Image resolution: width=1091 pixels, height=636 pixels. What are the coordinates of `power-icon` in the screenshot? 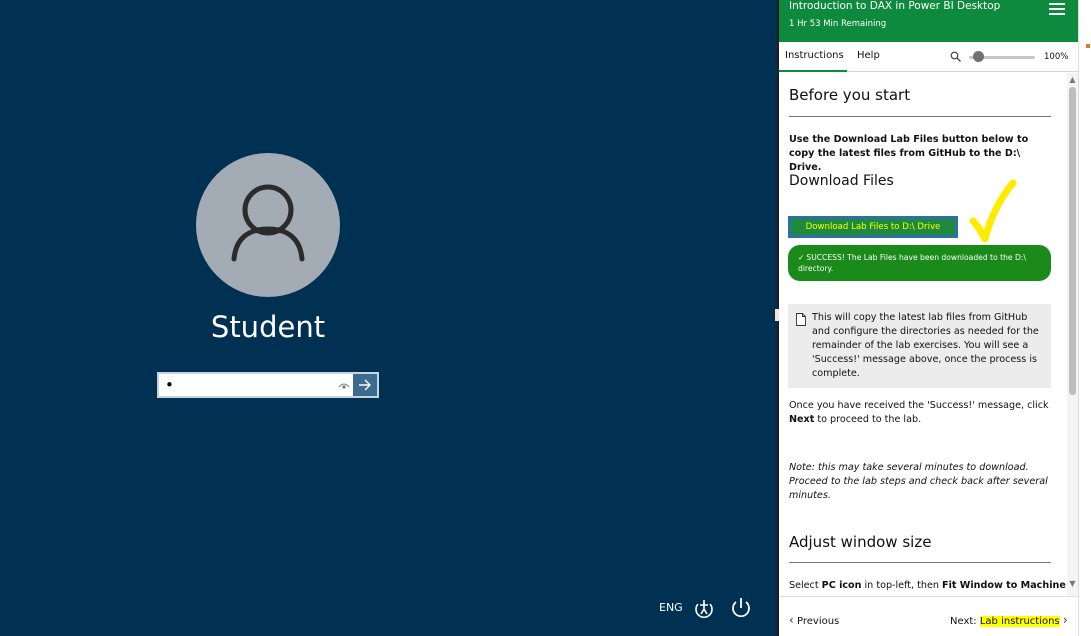 It's located at (741, 608).